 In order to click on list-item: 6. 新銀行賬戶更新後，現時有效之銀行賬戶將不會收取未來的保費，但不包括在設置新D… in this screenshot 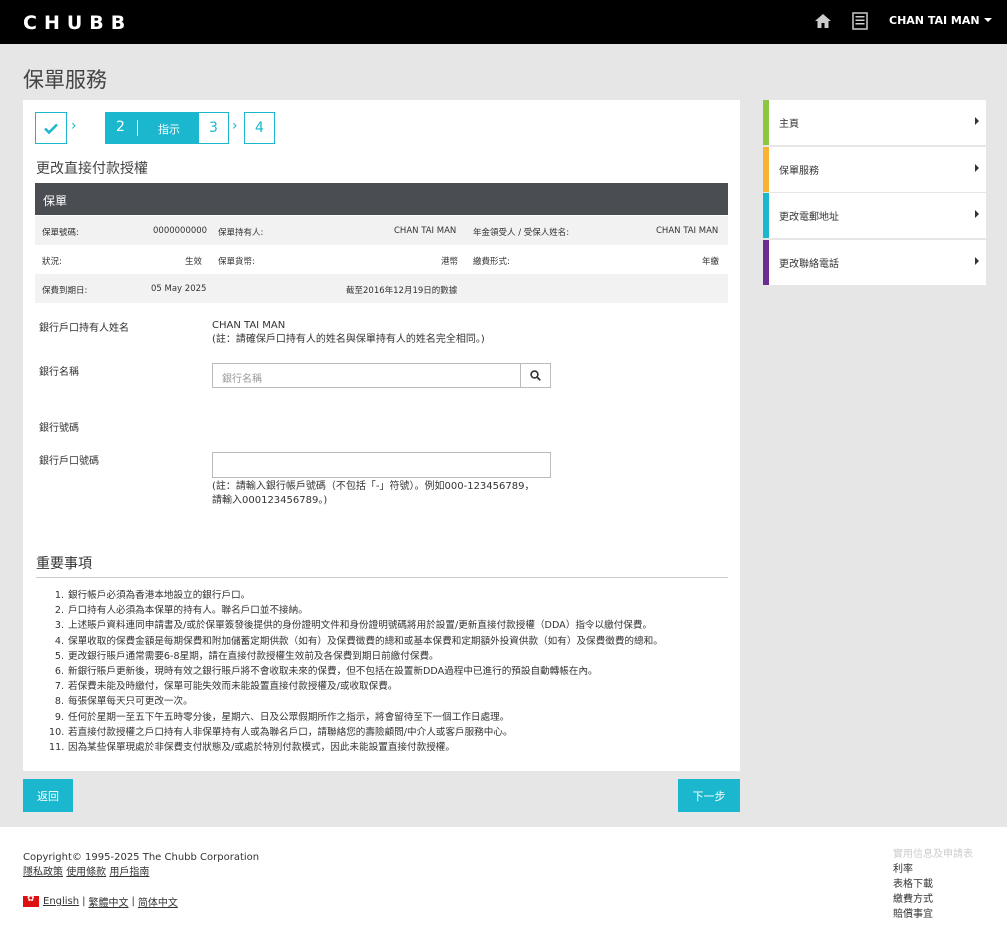, I will do `click(326, 671)`.